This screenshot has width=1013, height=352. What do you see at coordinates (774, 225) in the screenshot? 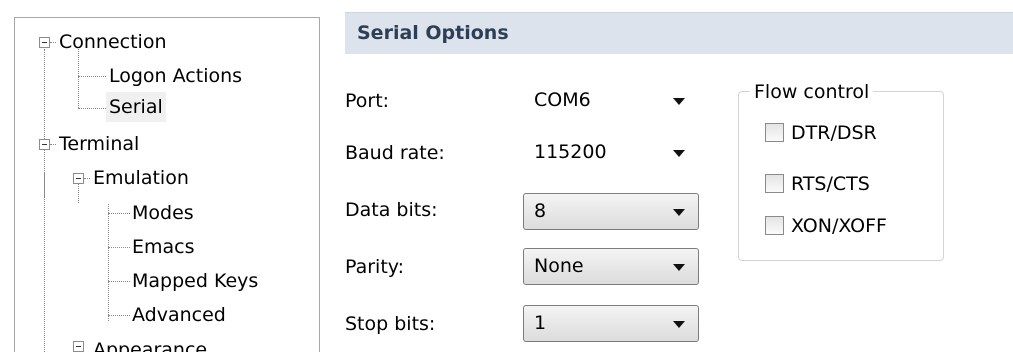
I see `xon-xoff-checkbox` at bounding box center [774, 225].